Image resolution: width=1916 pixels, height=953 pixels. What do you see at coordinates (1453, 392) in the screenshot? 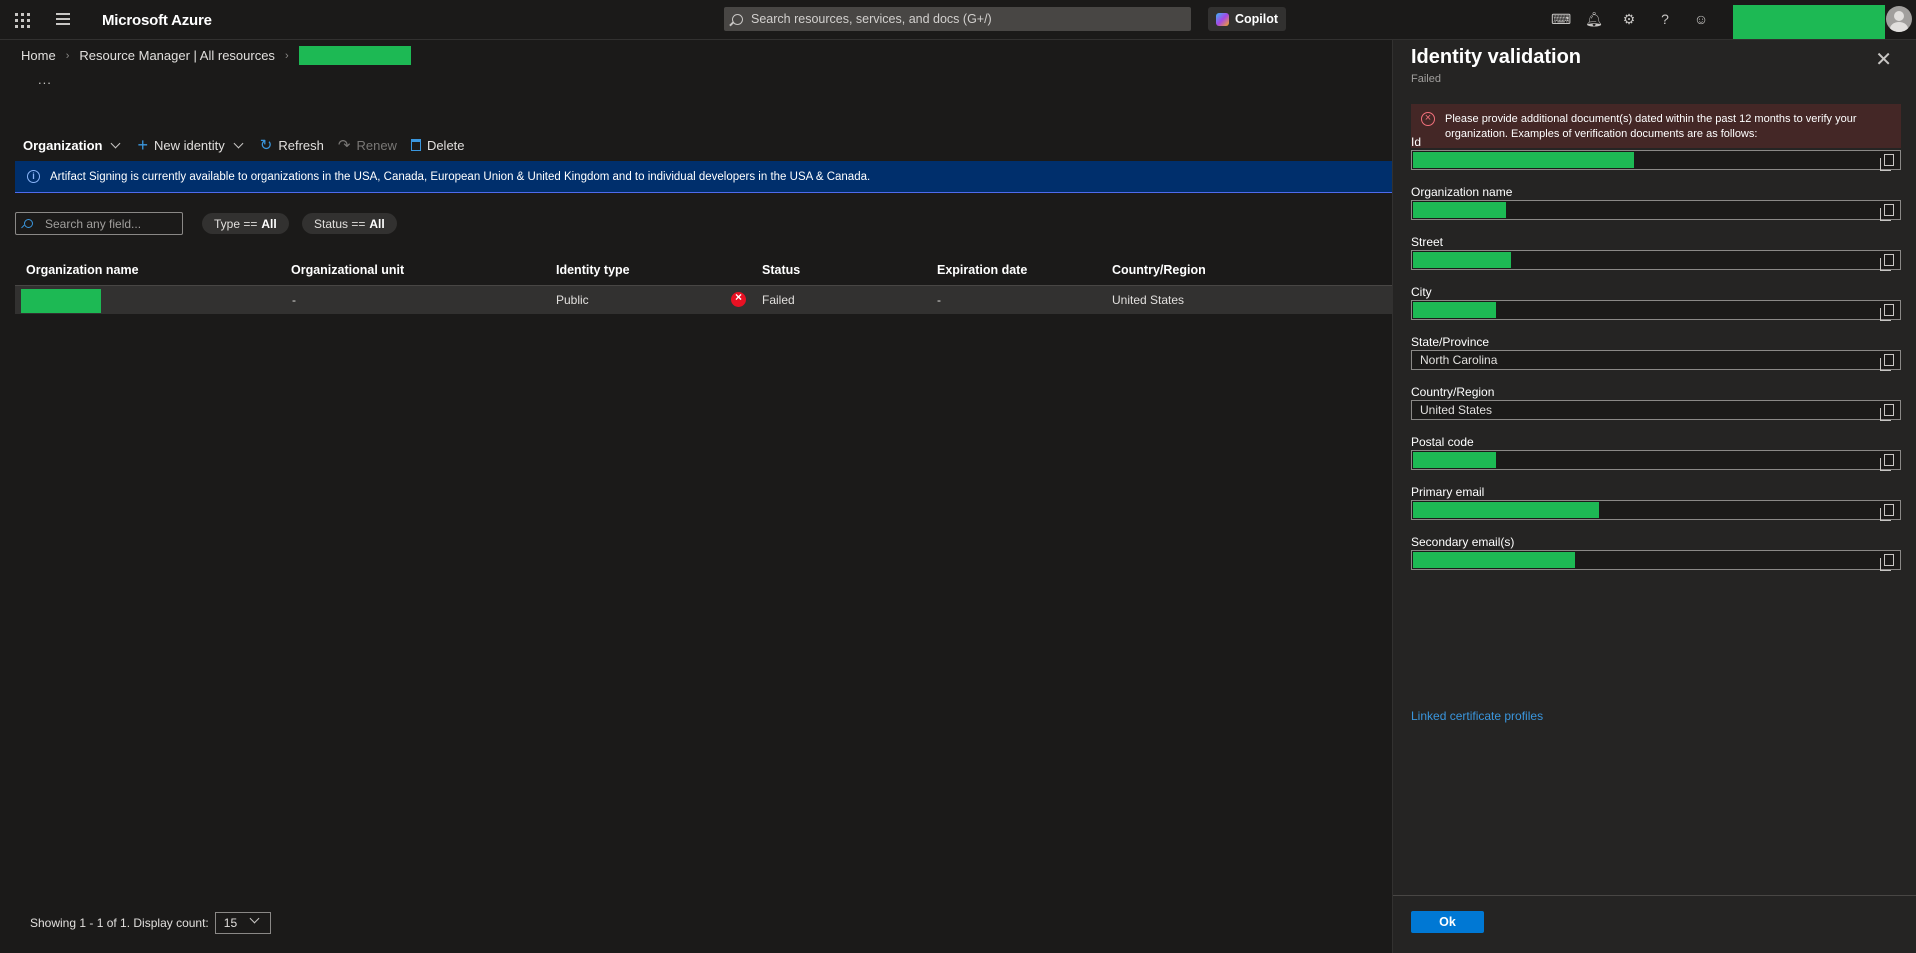
I see `field-label: Country/Region` at bounding box center [1453, 392].